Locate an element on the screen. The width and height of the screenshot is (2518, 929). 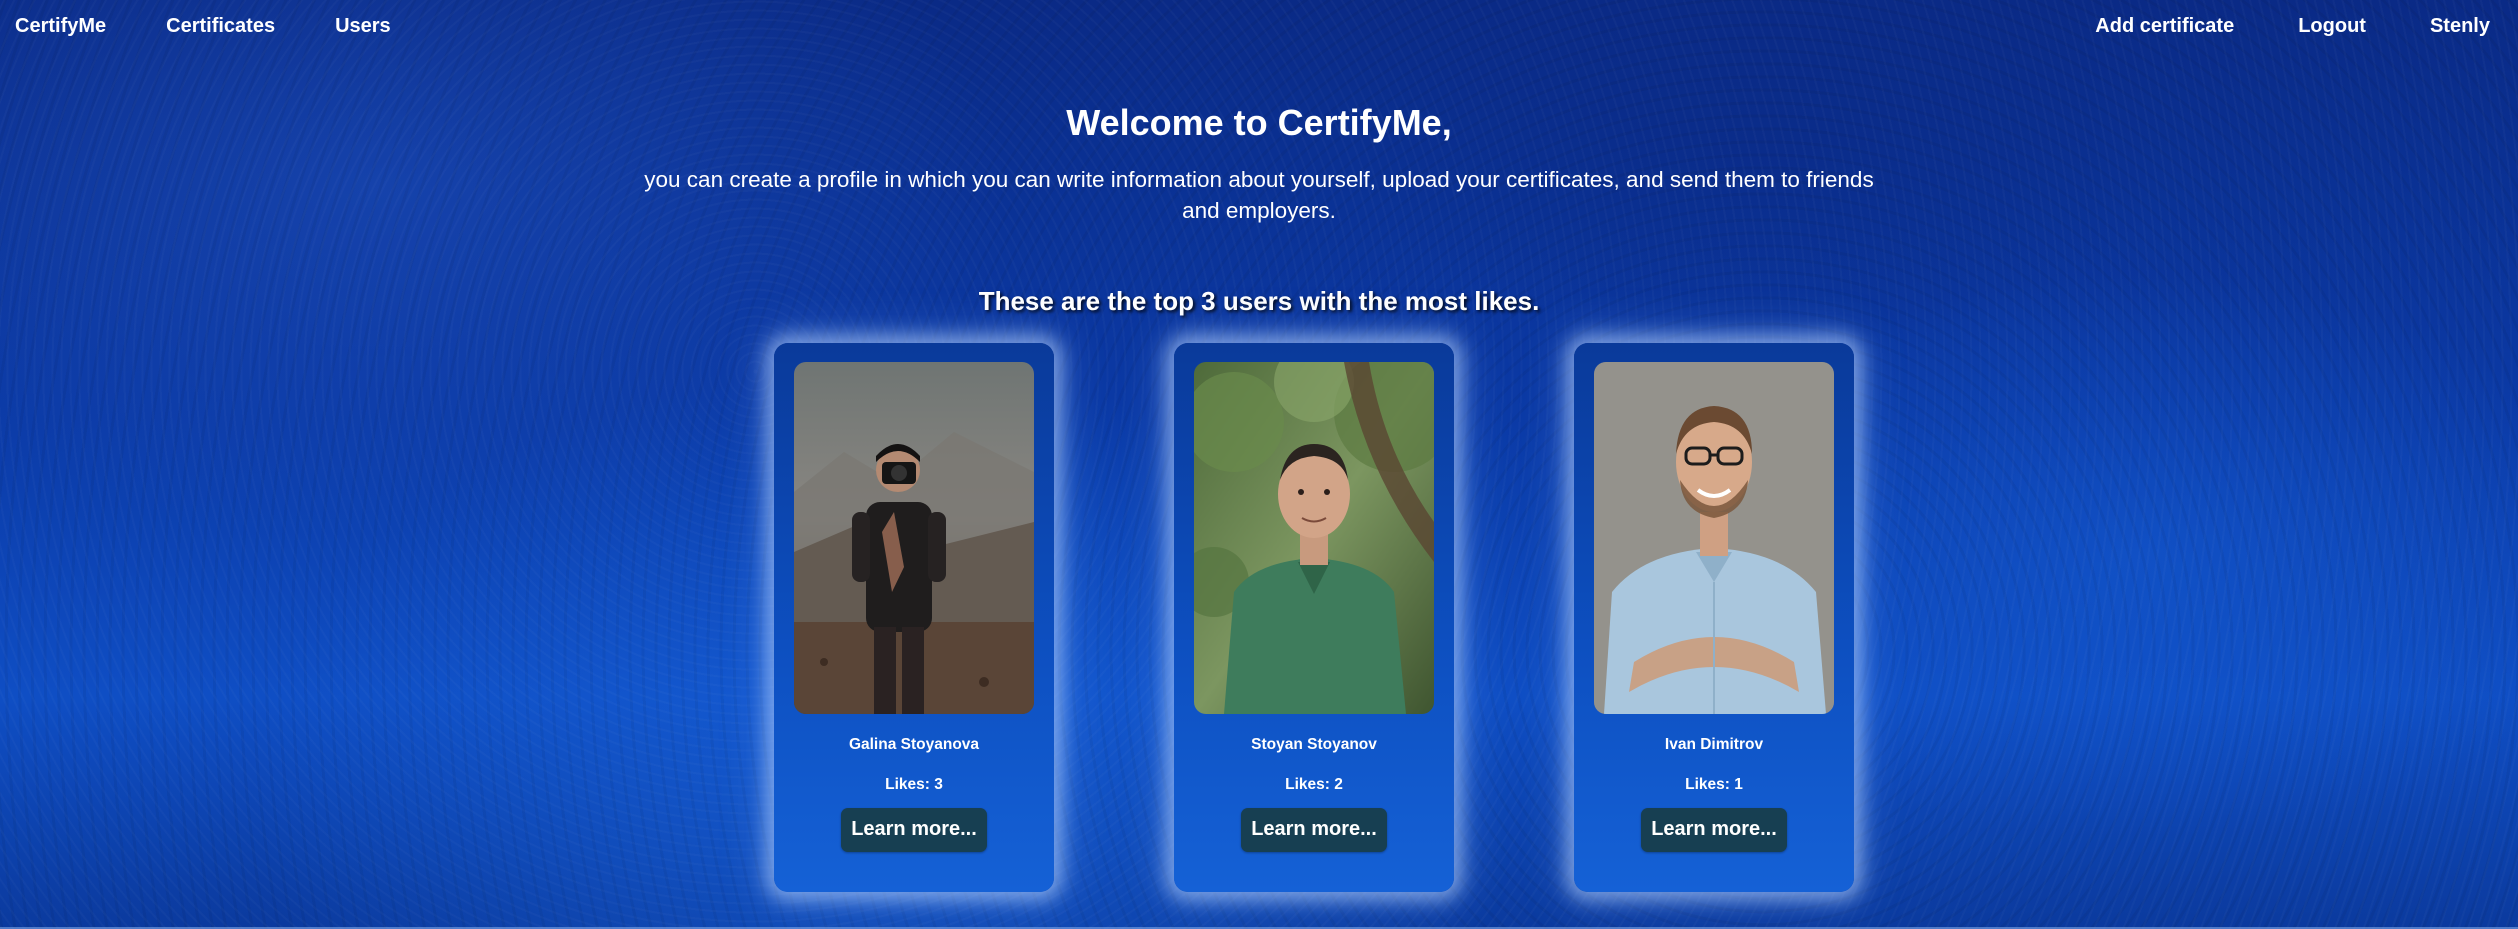
nav-profile-link: Stenly is located at coordinates (2460, 26).